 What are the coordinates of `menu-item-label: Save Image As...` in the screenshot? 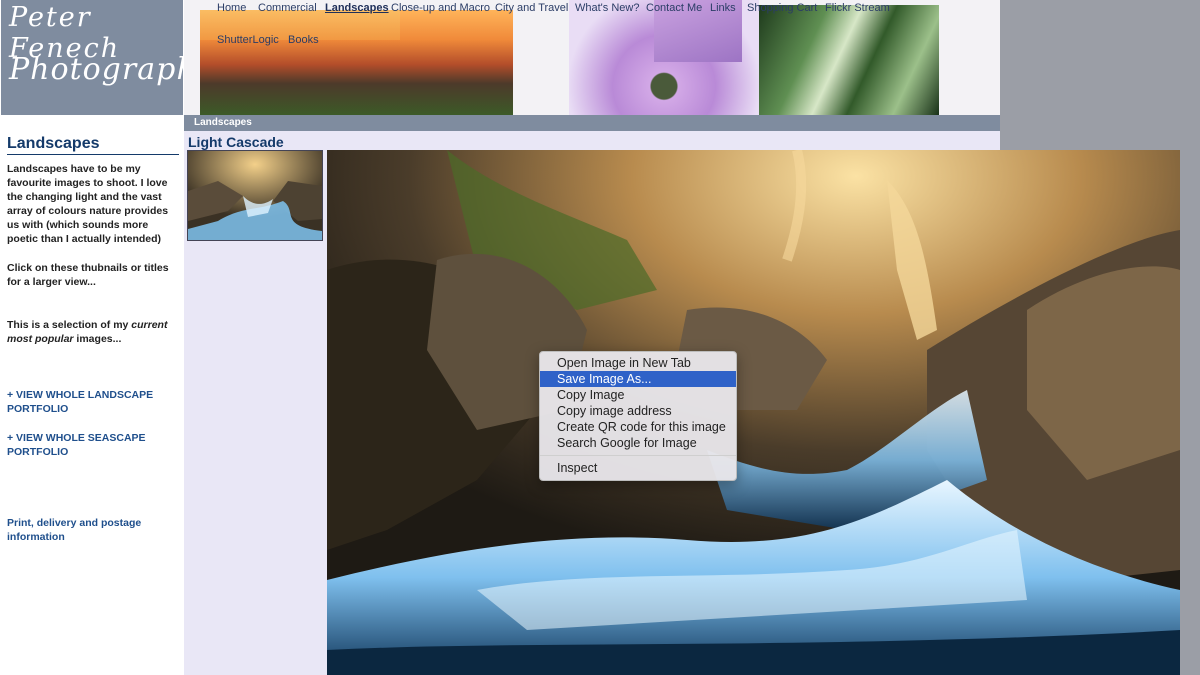 It's located at (604, 379).